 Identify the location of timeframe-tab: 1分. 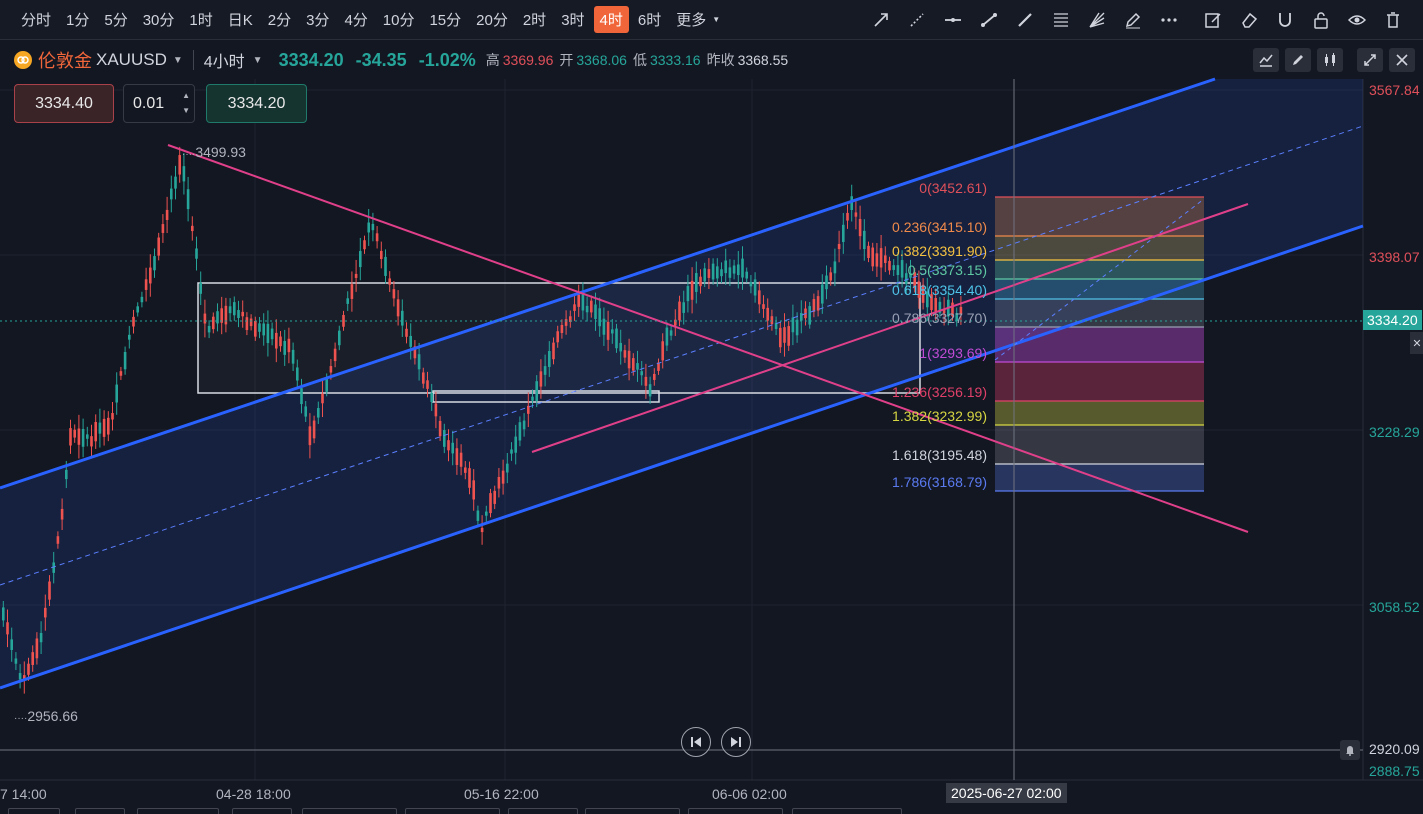
(77, 19).